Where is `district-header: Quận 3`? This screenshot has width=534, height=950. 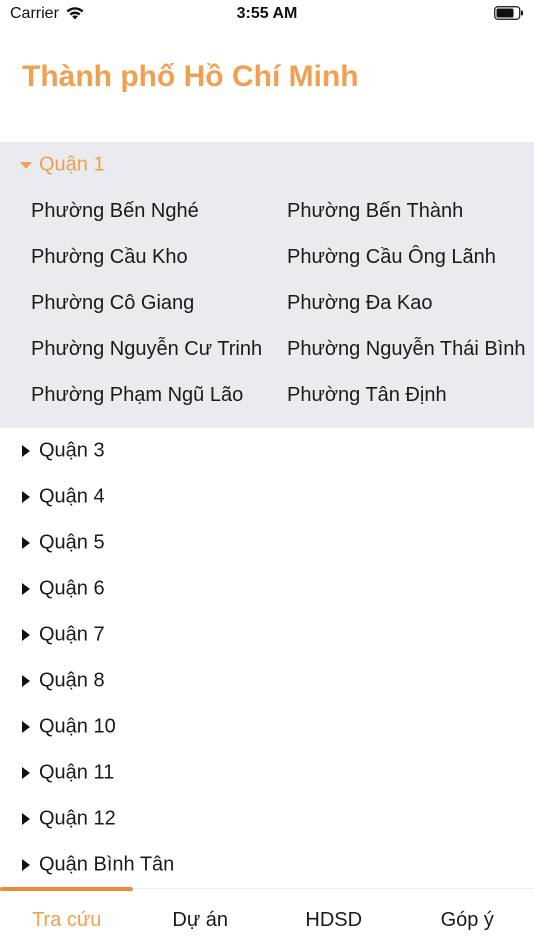
district-header: Quận 3 is located at coordinates (267, 451).